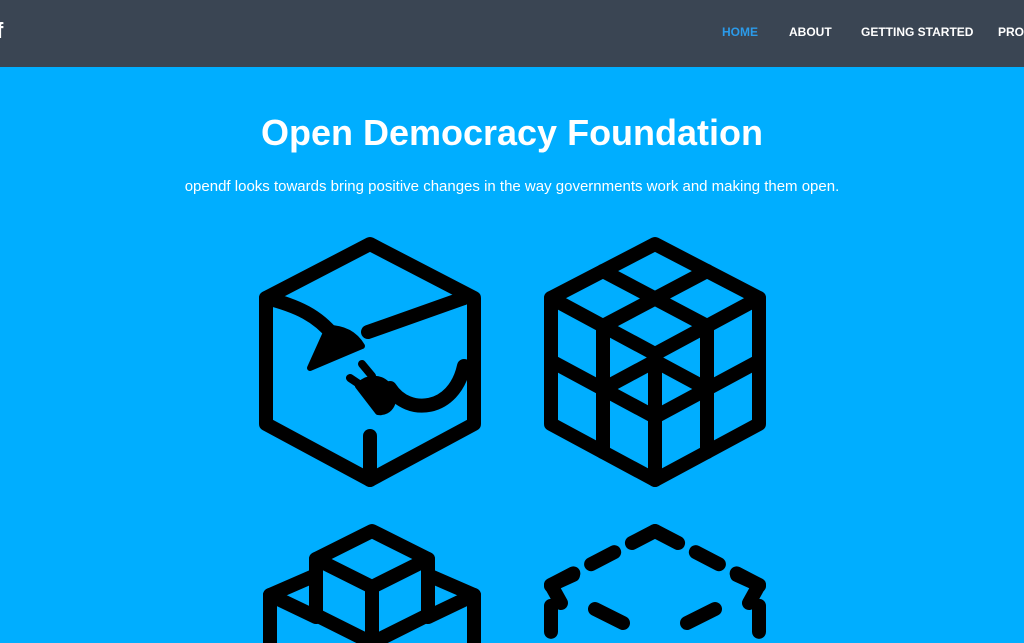 The height and width of the screenshot is (643, 1024). Describe the element at coordinates (374, 583) in the screenshot. I see `stacked-cubes-icon` at that location.